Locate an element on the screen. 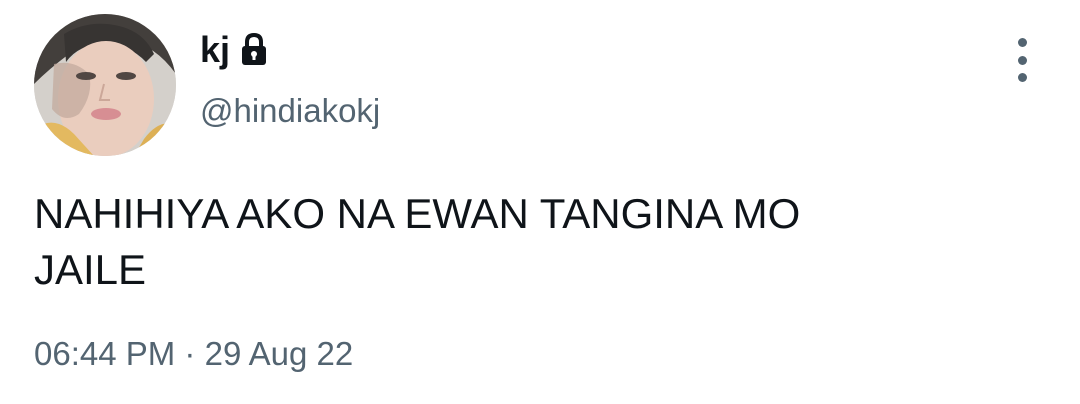 This screenshot has width=1080, height=404. avatar is located at coordinates (105, 85).